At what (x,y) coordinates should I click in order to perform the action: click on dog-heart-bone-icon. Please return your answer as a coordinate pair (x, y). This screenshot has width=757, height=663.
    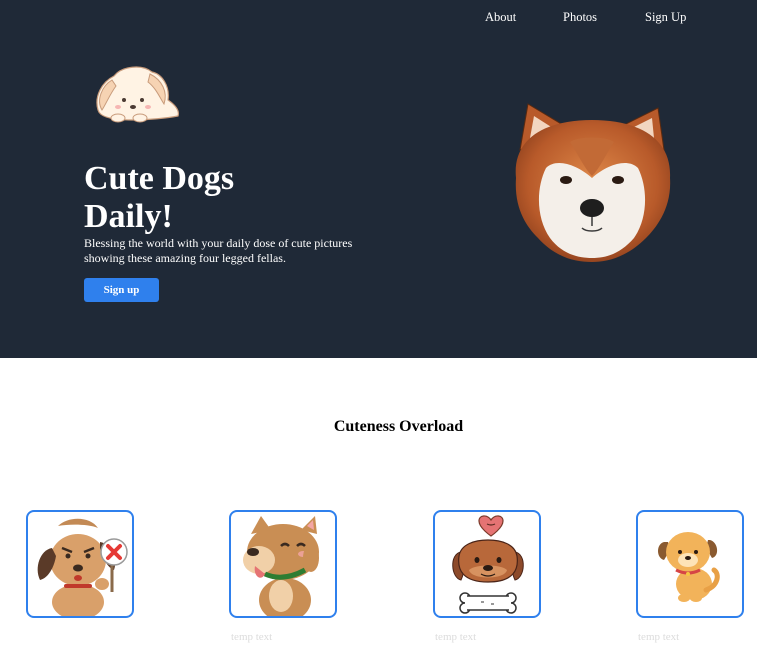
    Looking at the image, I should click on (488, 564).